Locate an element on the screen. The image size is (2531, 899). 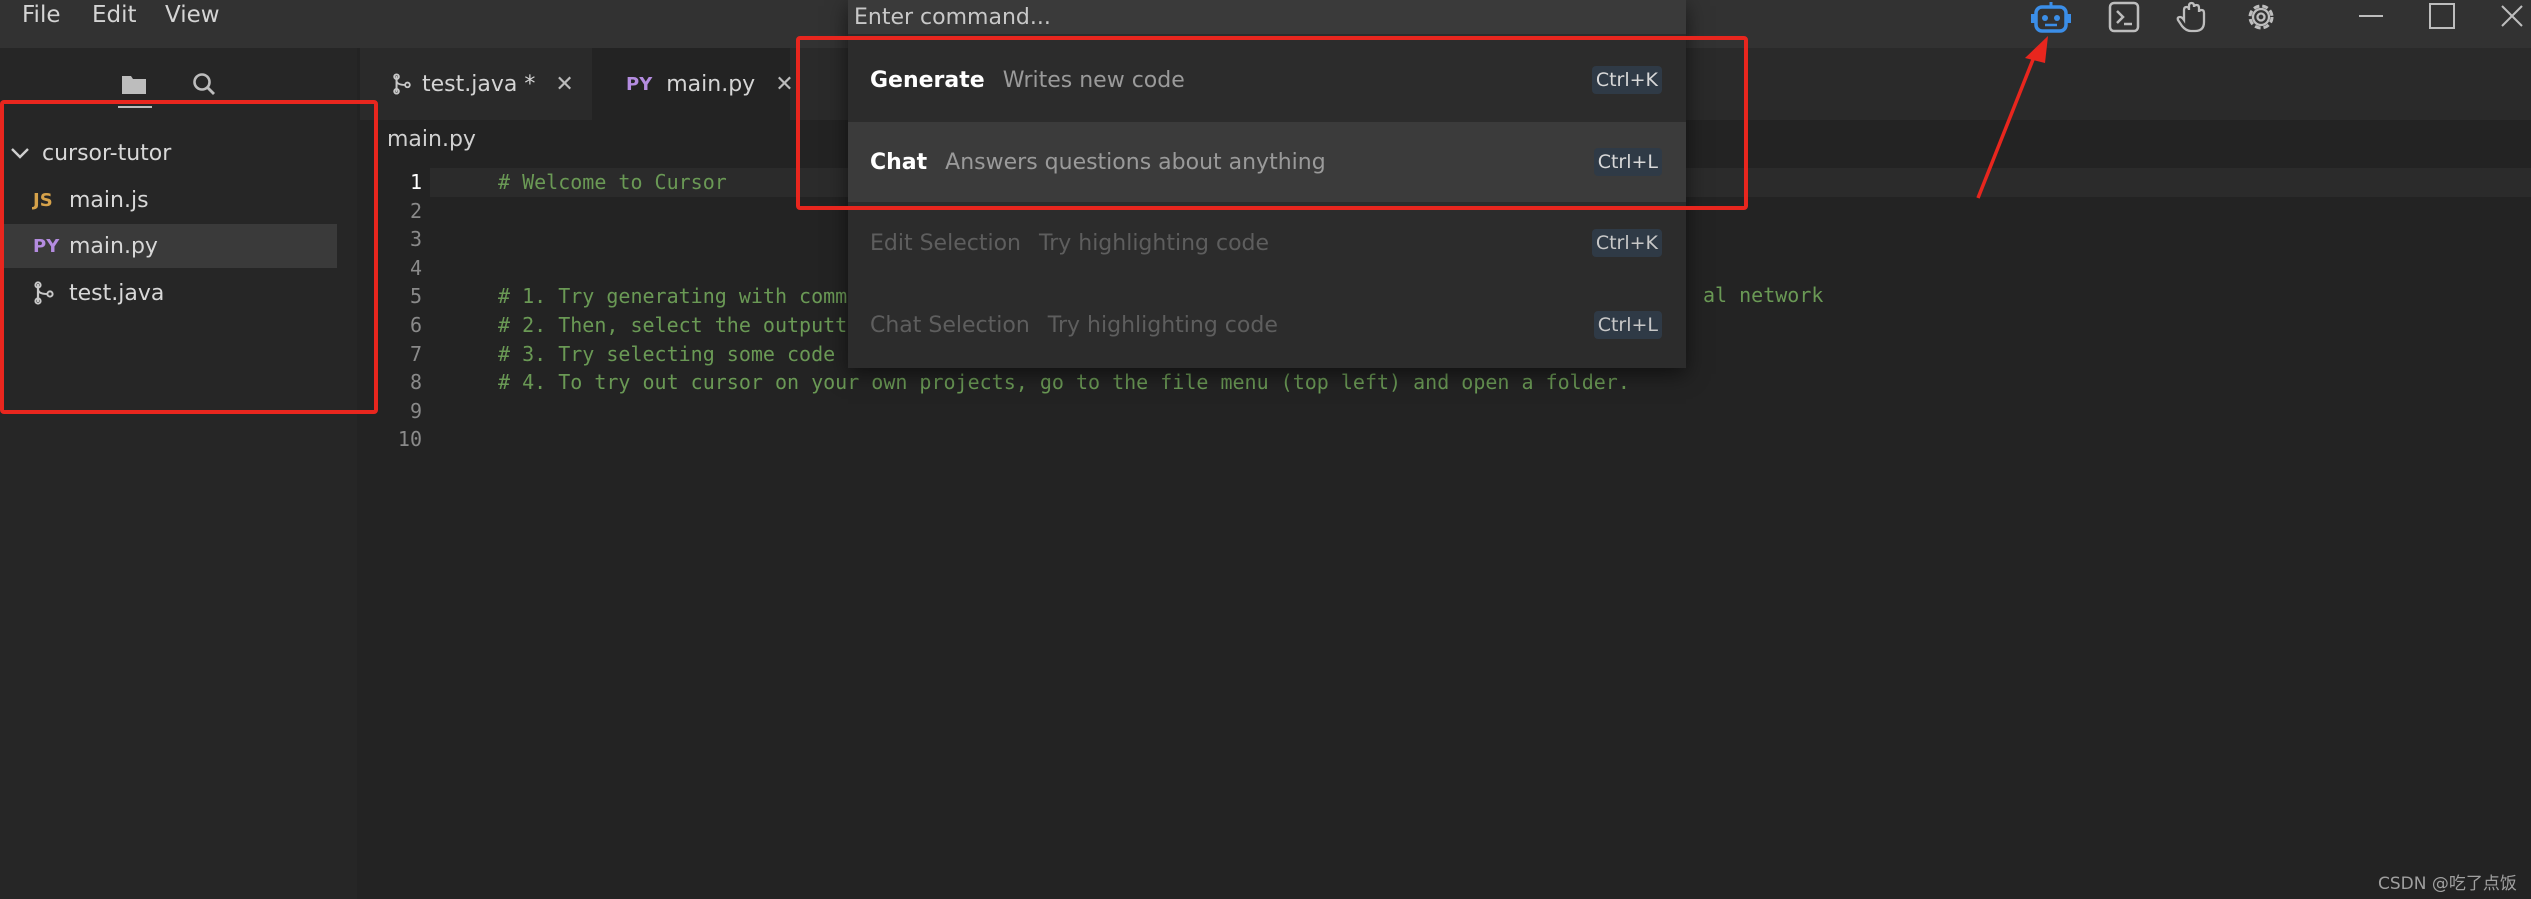
git-branch-icon is located at coordinates (402, 84).